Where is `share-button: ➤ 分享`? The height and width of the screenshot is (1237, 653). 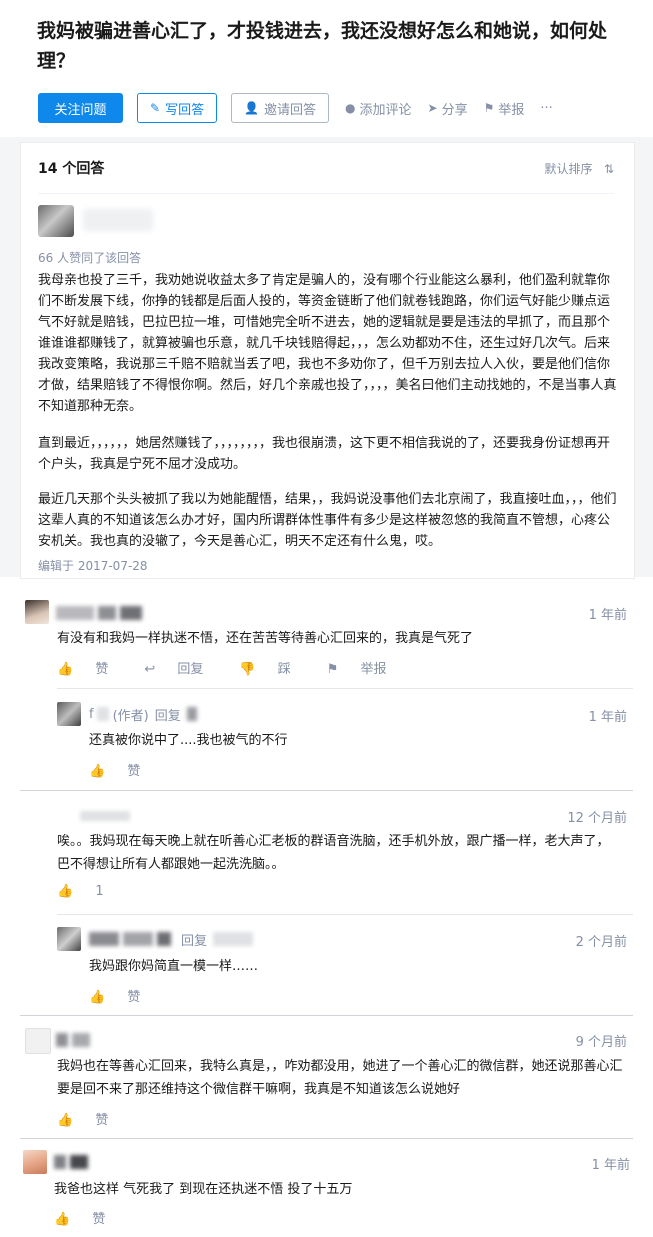 share-button: ➤ 分享 is located at coordinates (448, 108).